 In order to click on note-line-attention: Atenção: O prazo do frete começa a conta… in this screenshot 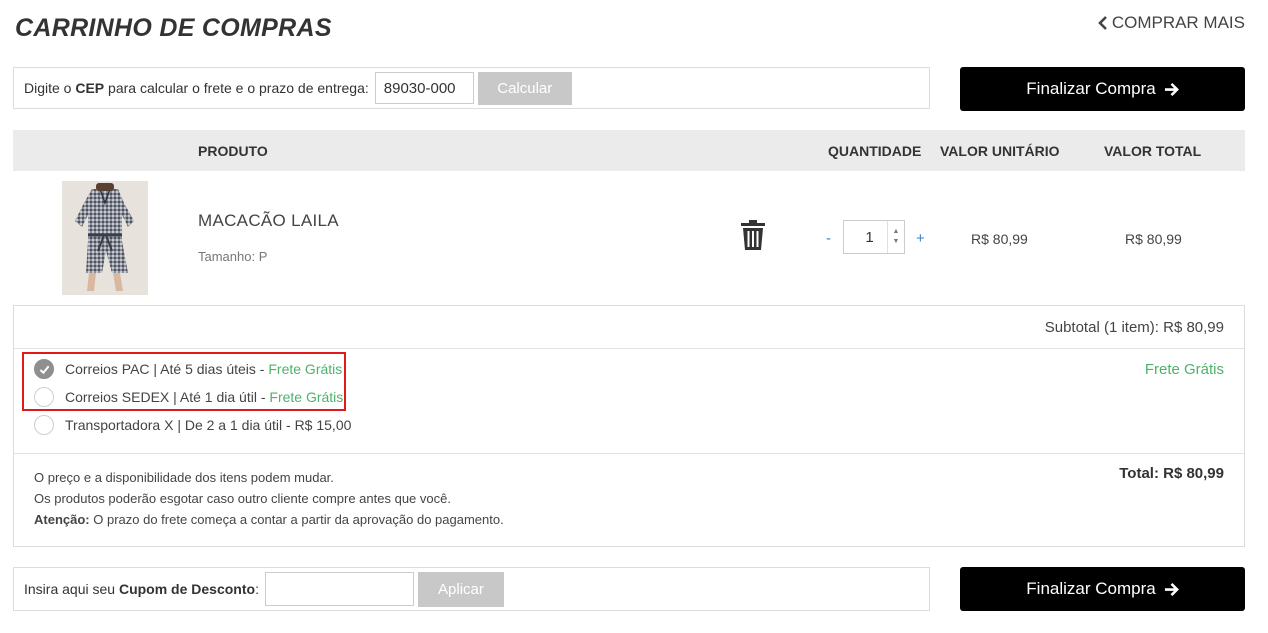, I will do `click(269, 519)`.